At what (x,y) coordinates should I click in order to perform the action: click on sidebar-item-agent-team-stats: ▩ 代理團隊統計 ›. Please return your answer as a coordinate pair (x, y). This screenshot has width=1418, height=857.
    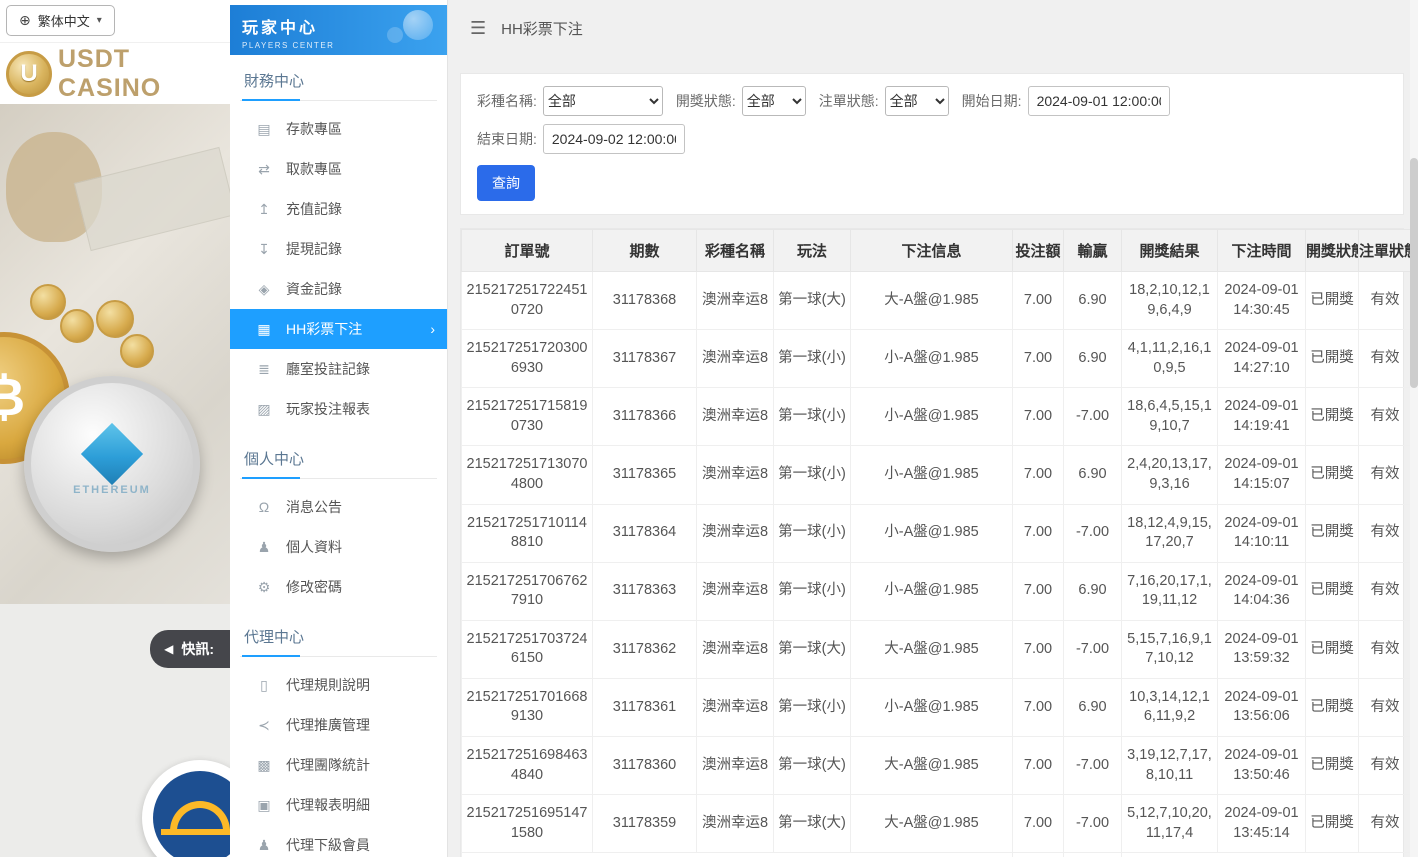
    Looking at the image, I should click on (338, 765).